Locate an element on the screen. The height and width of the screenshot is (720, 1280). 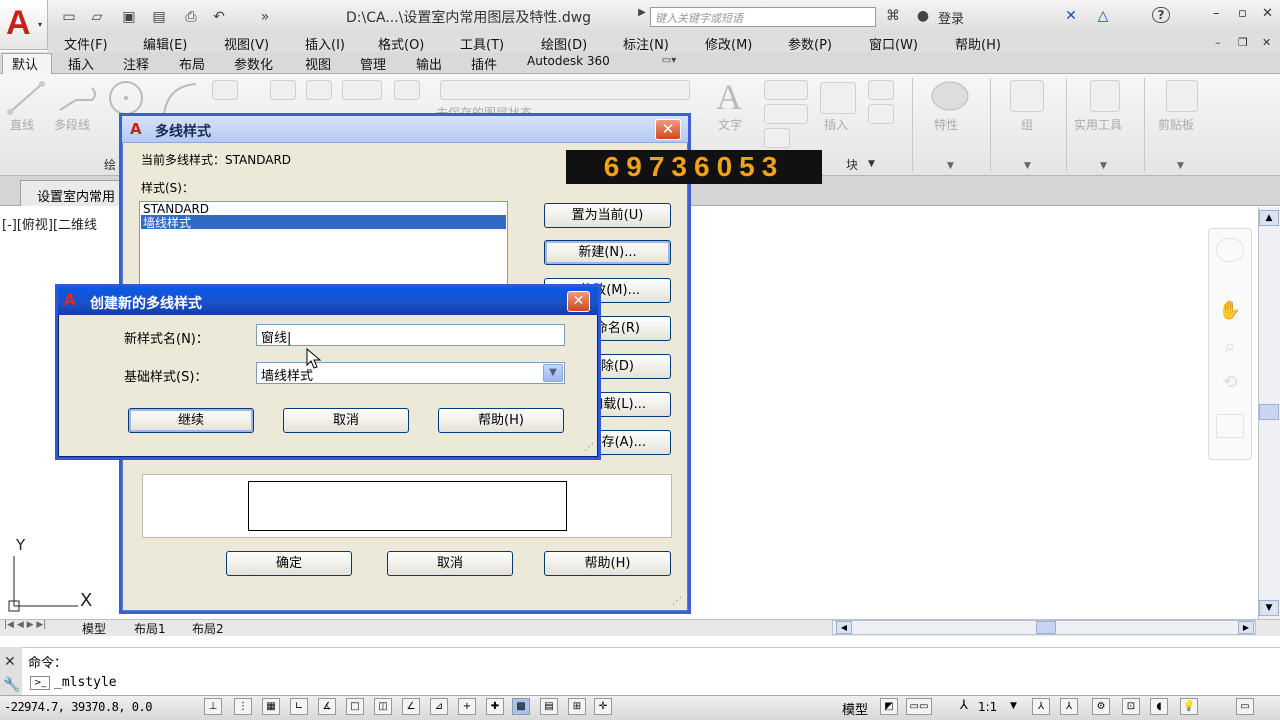
save-icon: ▣ is located at coordinates (129, 17).